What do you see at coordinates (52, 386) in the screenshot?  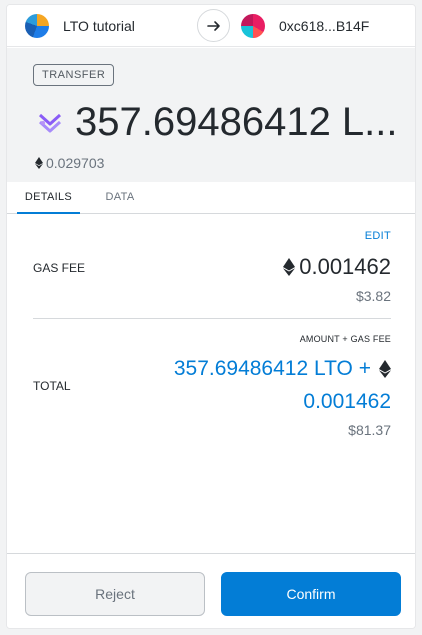 I see `total-label: TOTAL` at bounding box center [52, 386].